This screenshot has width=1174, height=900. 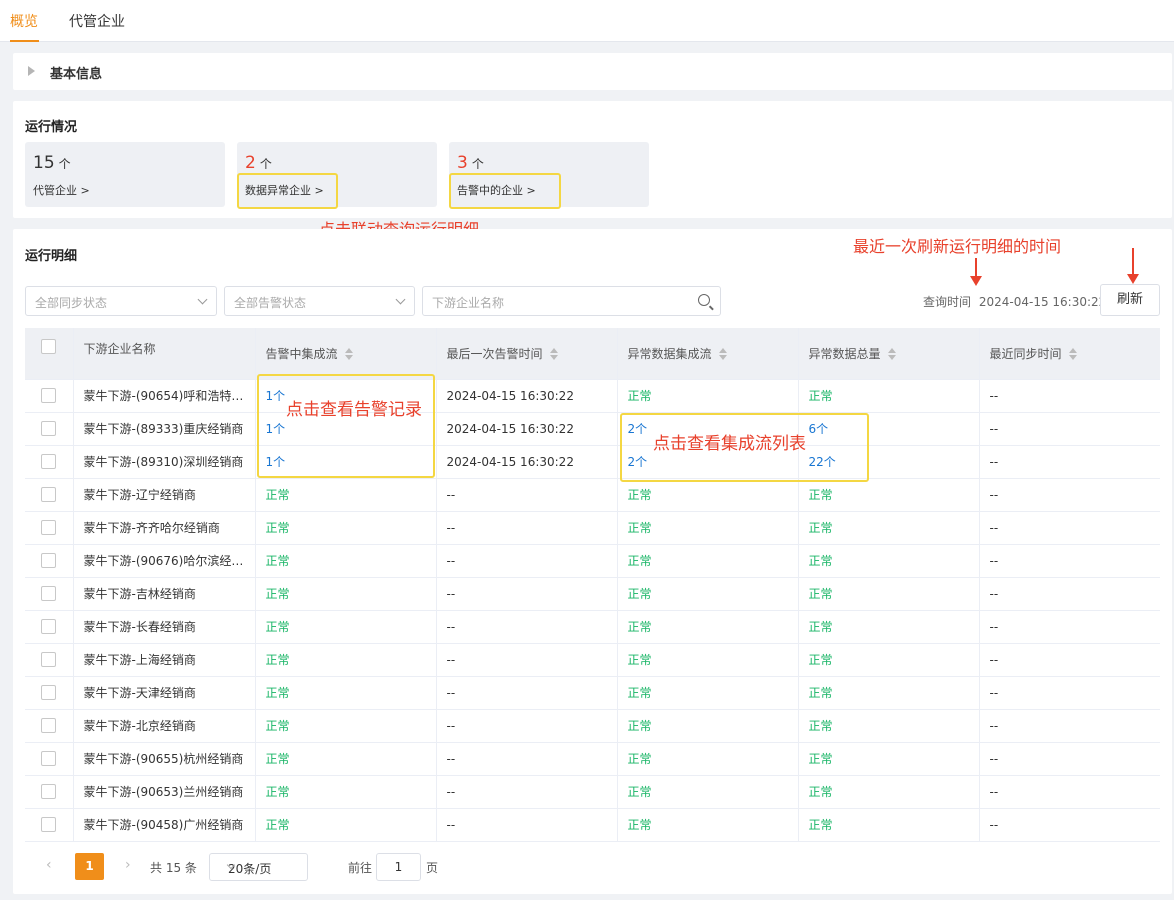 What do you see at coordinates (704, 300) in the screenshot?
I see `search-icon` at bounding box center [704, 300].